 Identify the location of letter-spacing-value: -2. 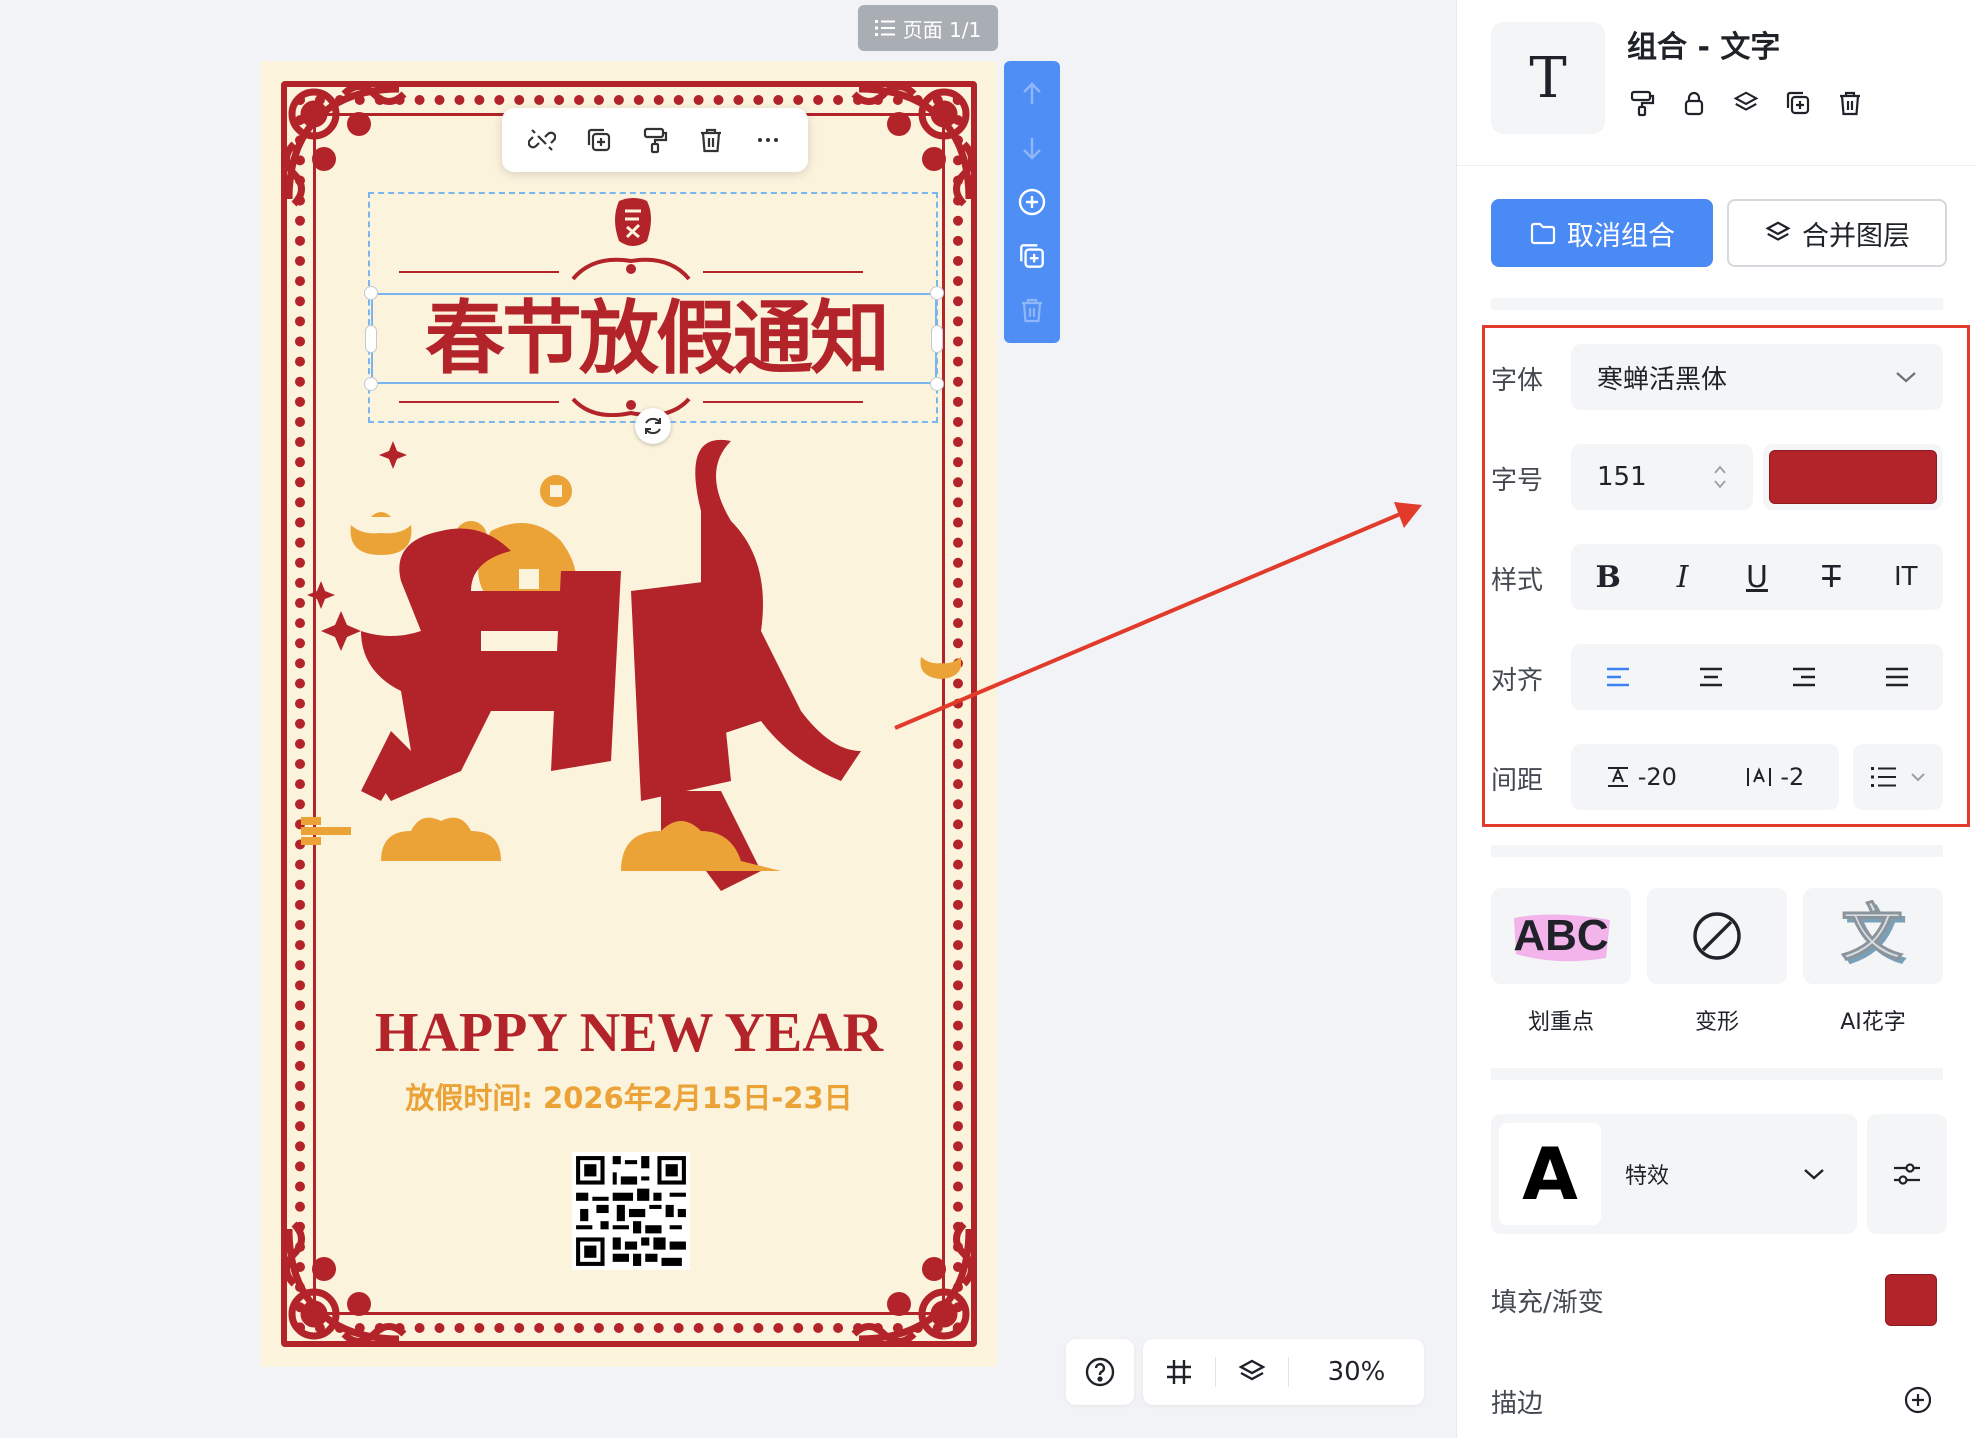
(1792, 777).